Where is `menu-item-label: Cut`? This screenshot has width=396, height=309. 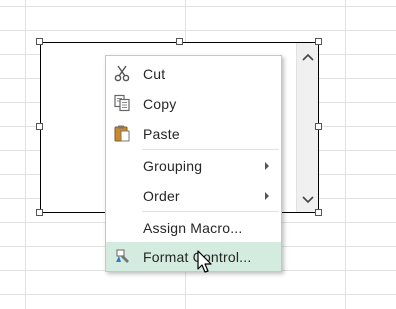 menu-item-label: Cut is located at coordinates (154, 74).